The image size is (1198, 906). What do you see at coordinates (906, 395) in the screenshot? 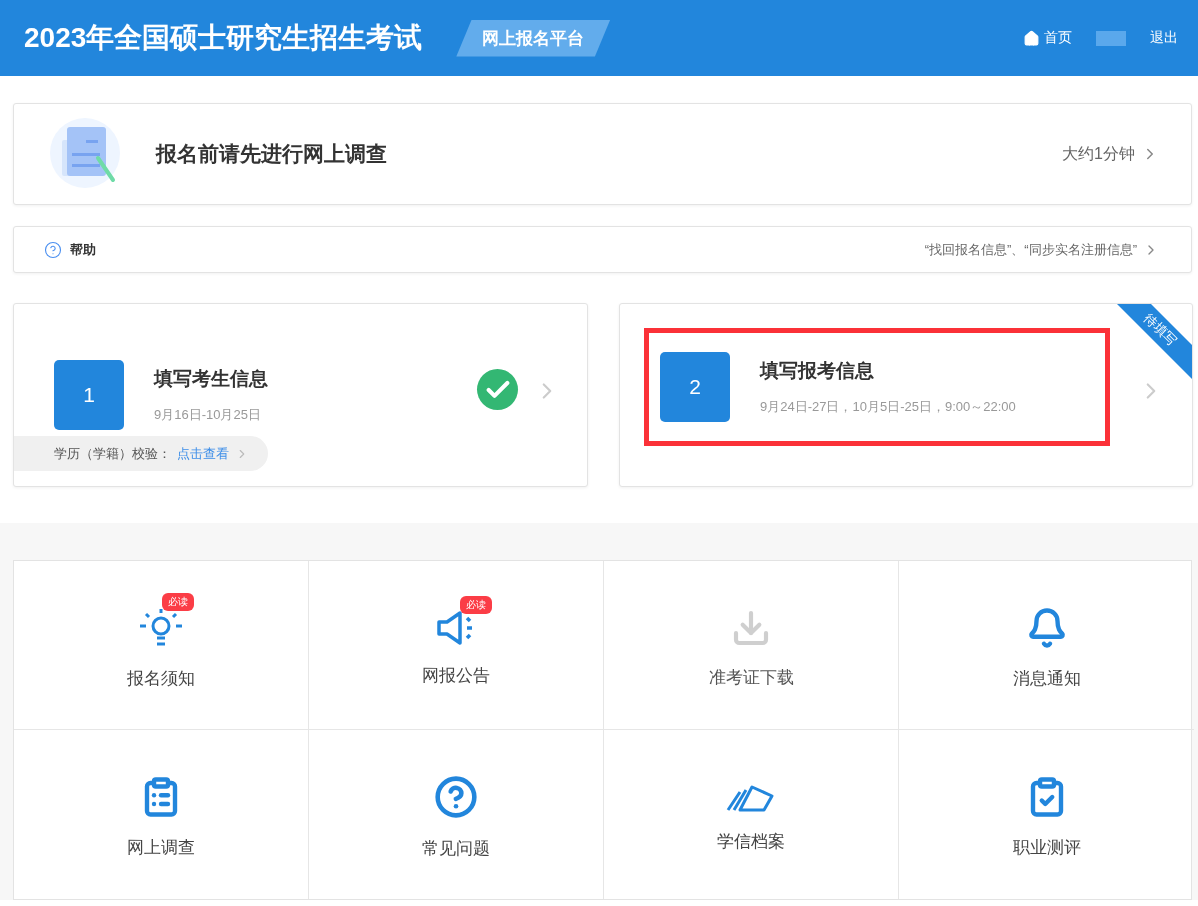
I see `step-card: 2 填写报考信息 9月24日-27日，10月5日-25日，9:00～22:00 待填写` at bounding box center [906, 395].